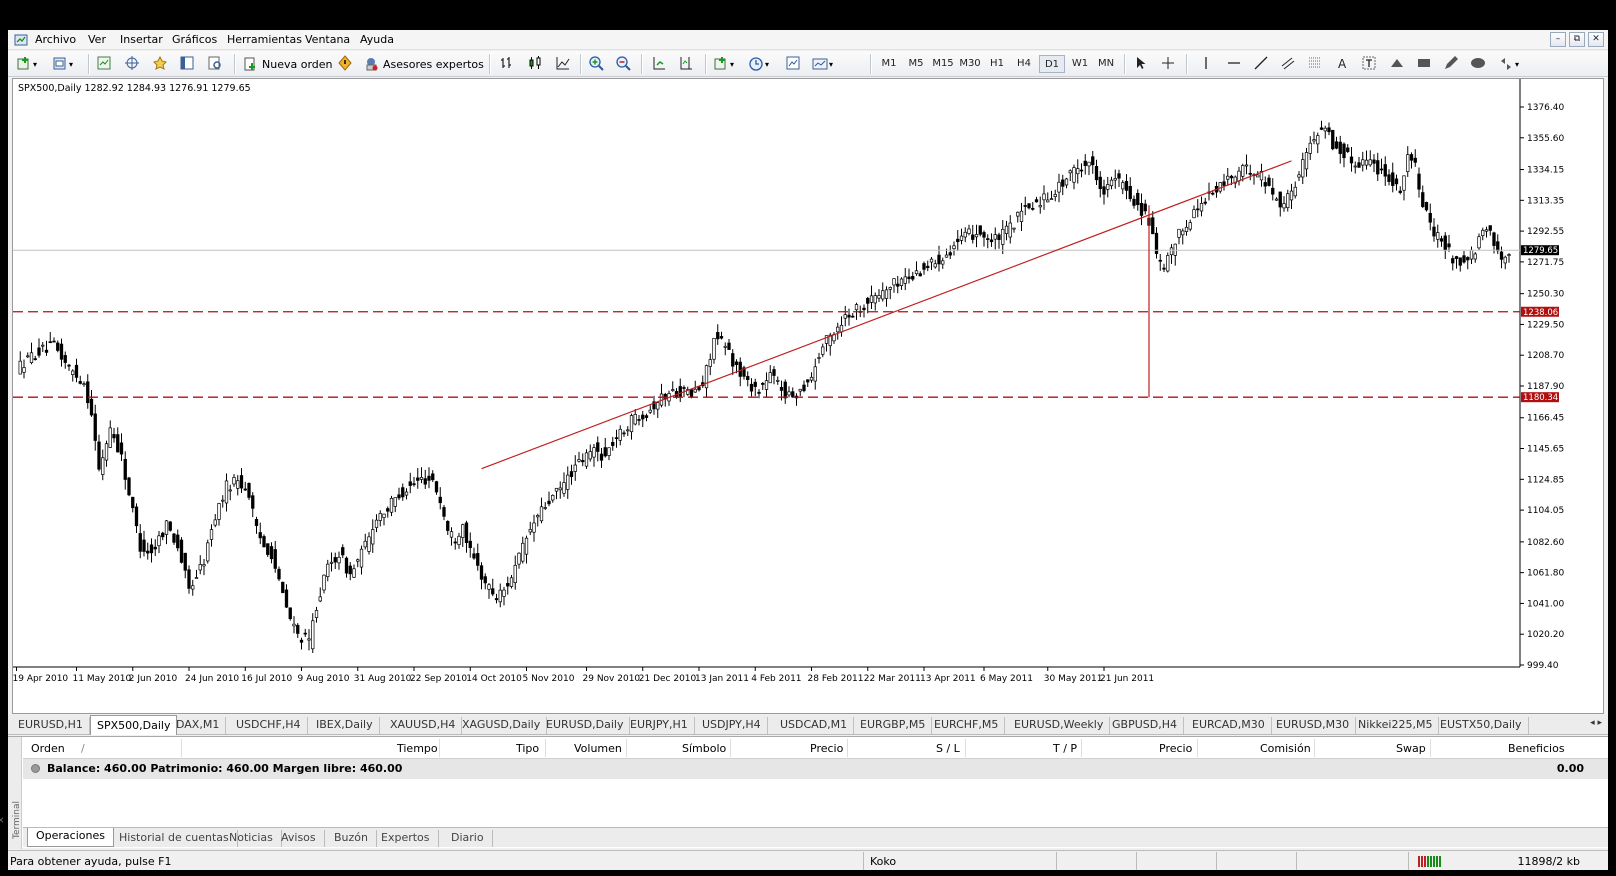 The width and height of the screenshot is (1616, 876). Describe the element at coordinates (269, 725) in the screenshot. I see `chart-tab-usdchf-h4: USDCHF,H4` at that location.